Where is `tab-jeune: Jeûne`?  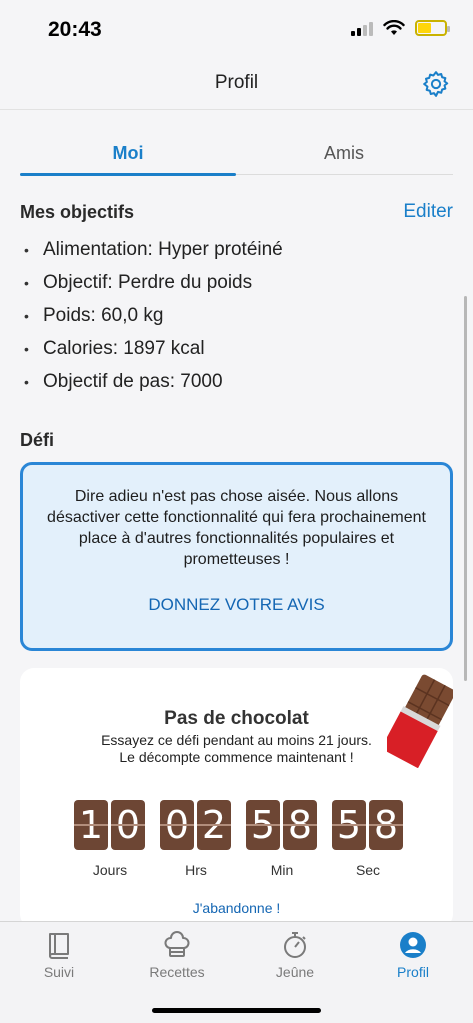 tab-jeune: Jeûne is located at coordinates (295, 955).